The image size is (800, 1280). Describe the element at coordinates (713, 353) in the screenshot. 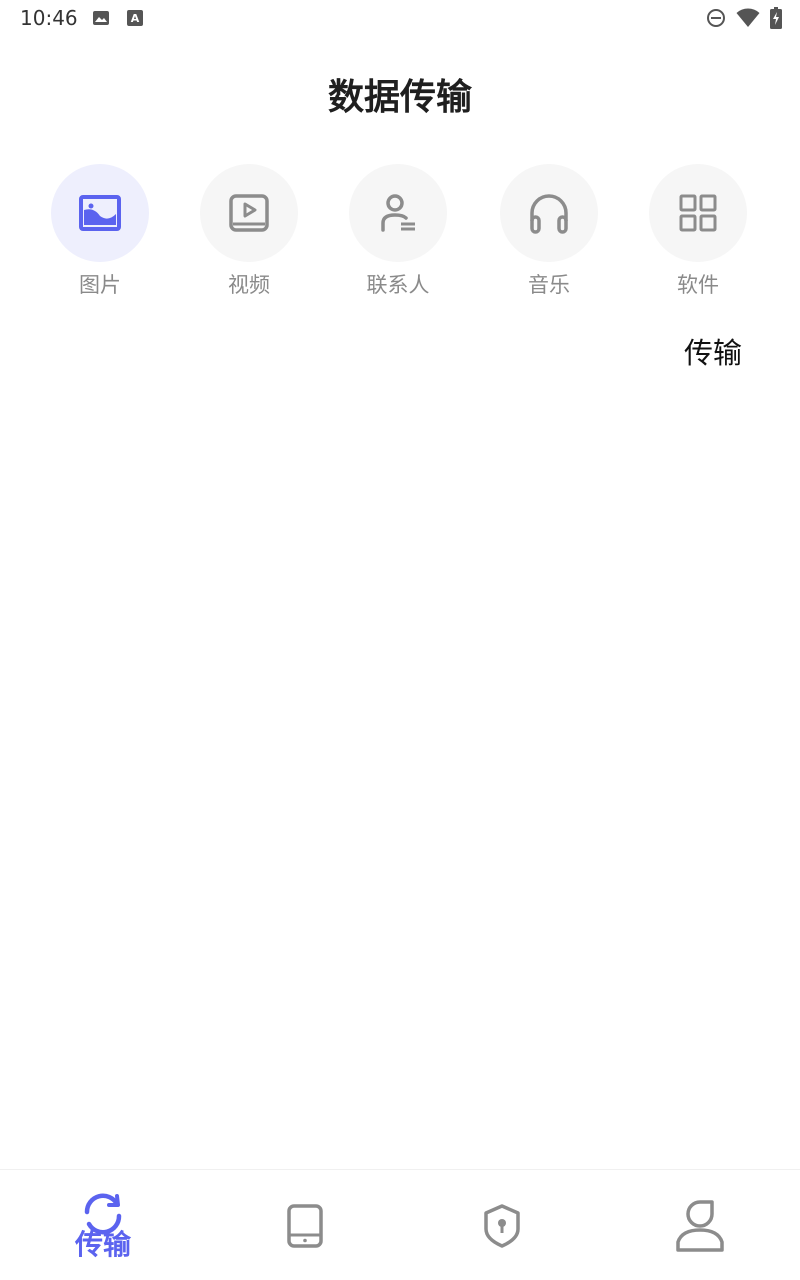

I see `transfer-button: 传输` at that location.